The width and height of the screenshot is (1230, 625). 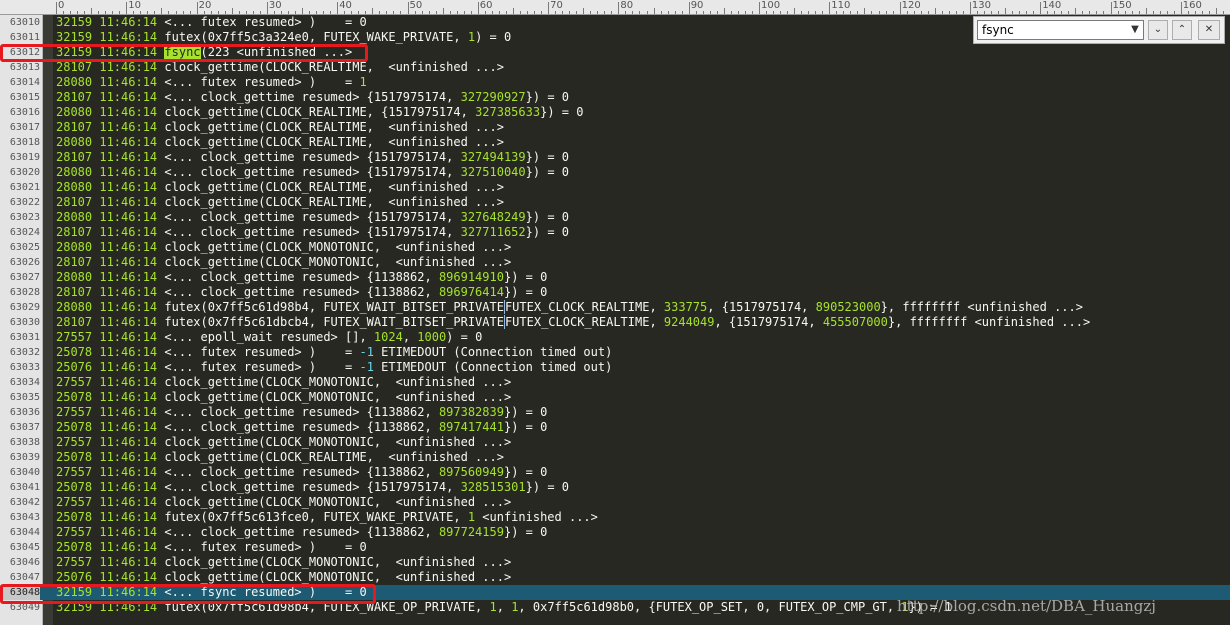 What do you see at coordinates (24, 352) in the screenshot?
I see `line-number: 63032` at bounding box center [24, 352].